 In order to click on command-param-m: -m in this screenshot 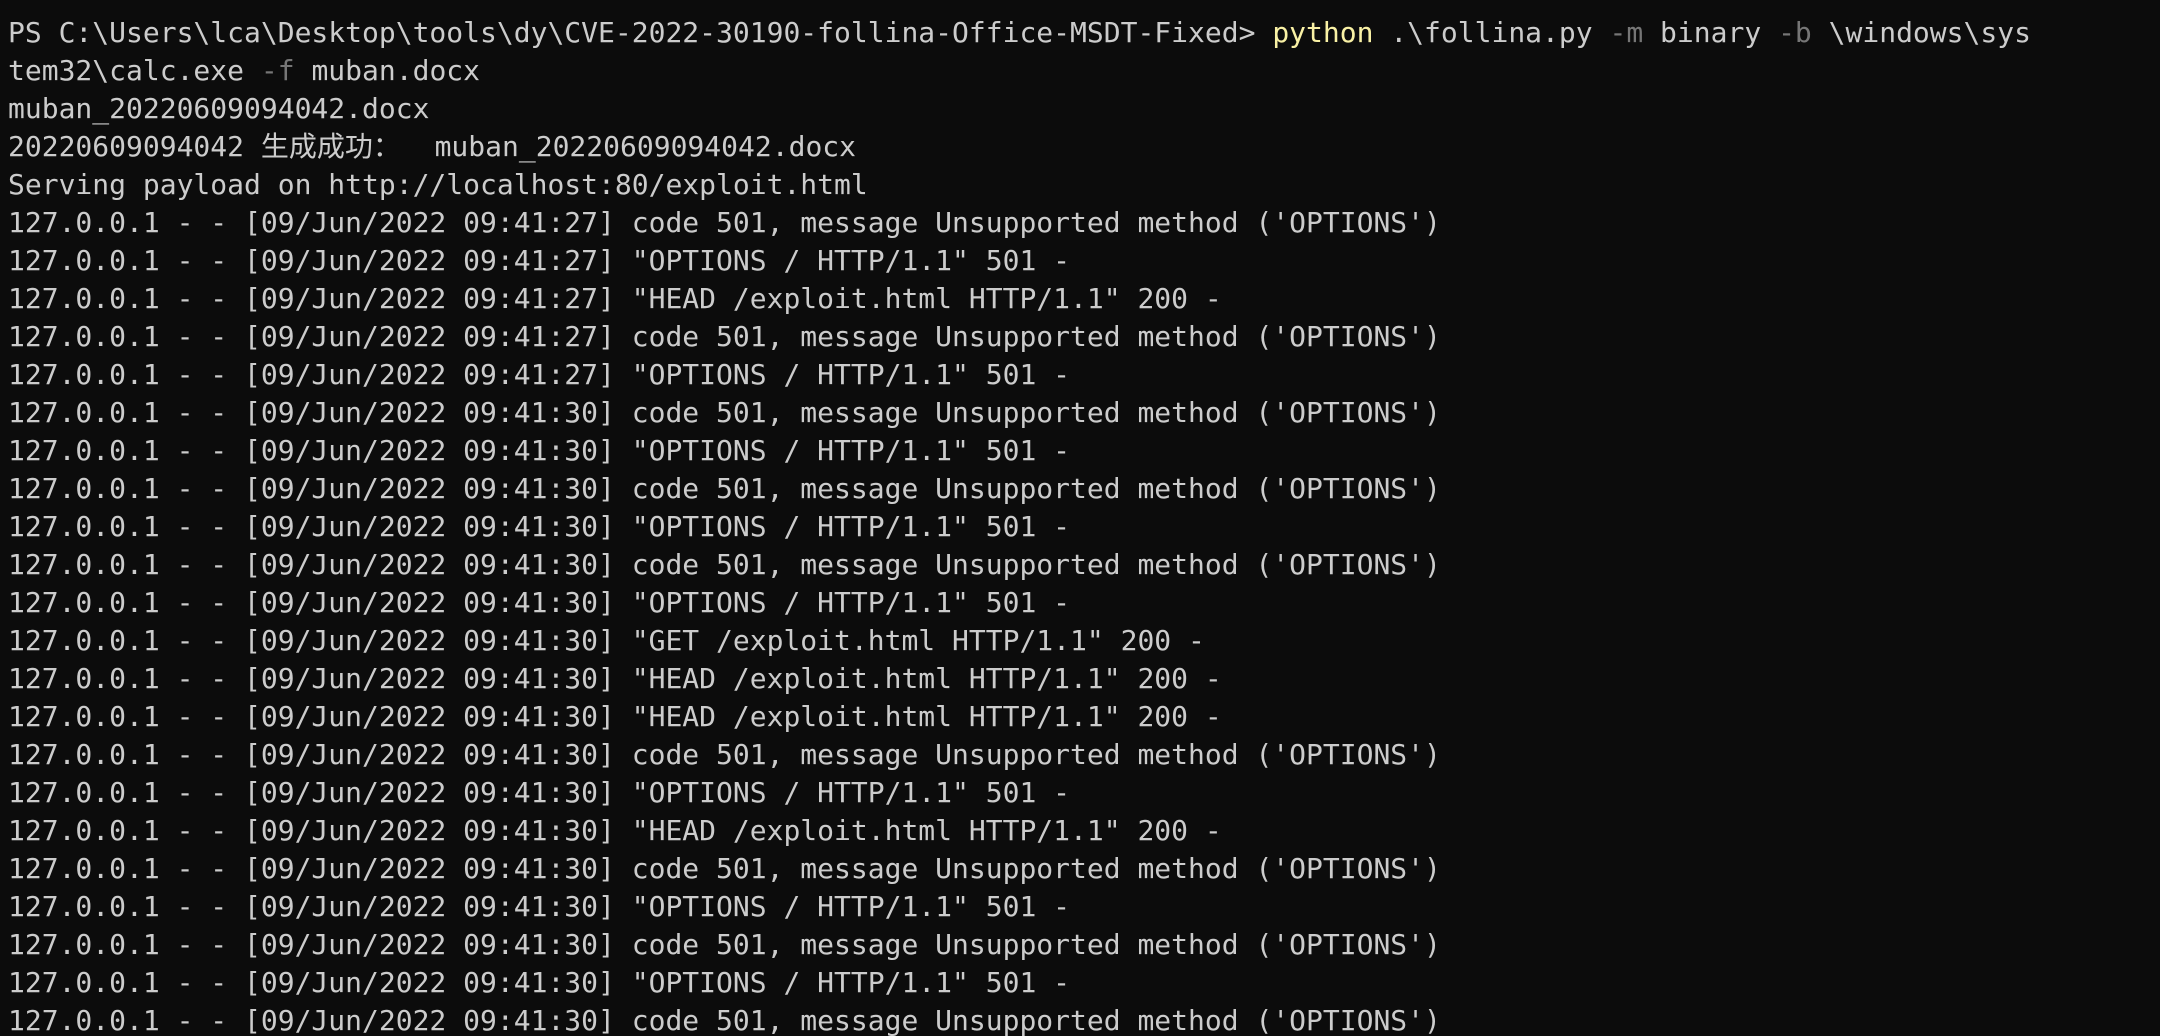, I will do `click(1626, 32)`.